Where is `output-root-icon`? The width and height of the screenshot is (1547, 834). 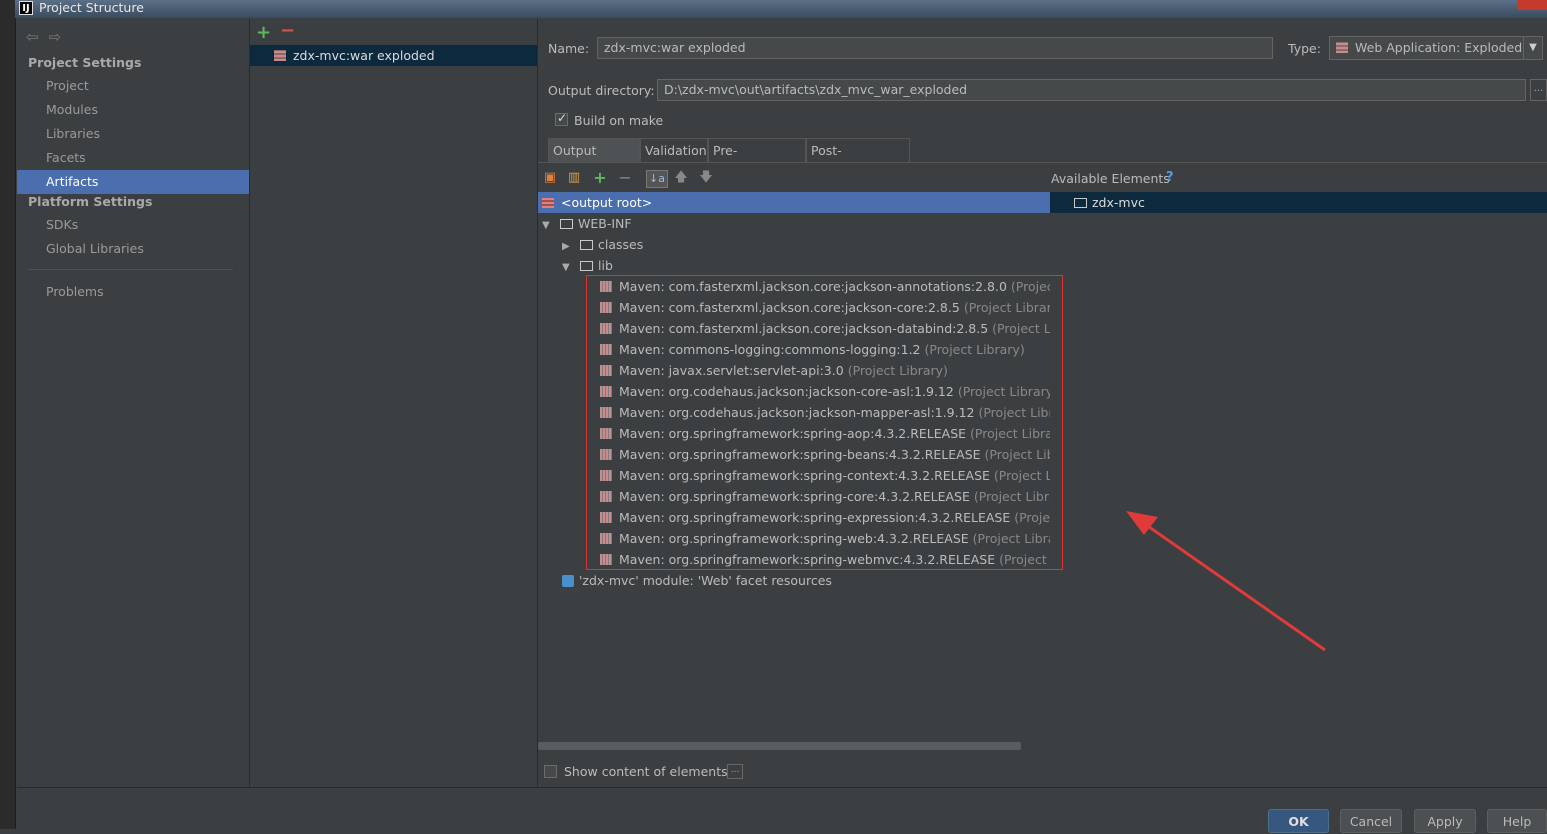
output-root-icon is located at coordinates (548, 202).